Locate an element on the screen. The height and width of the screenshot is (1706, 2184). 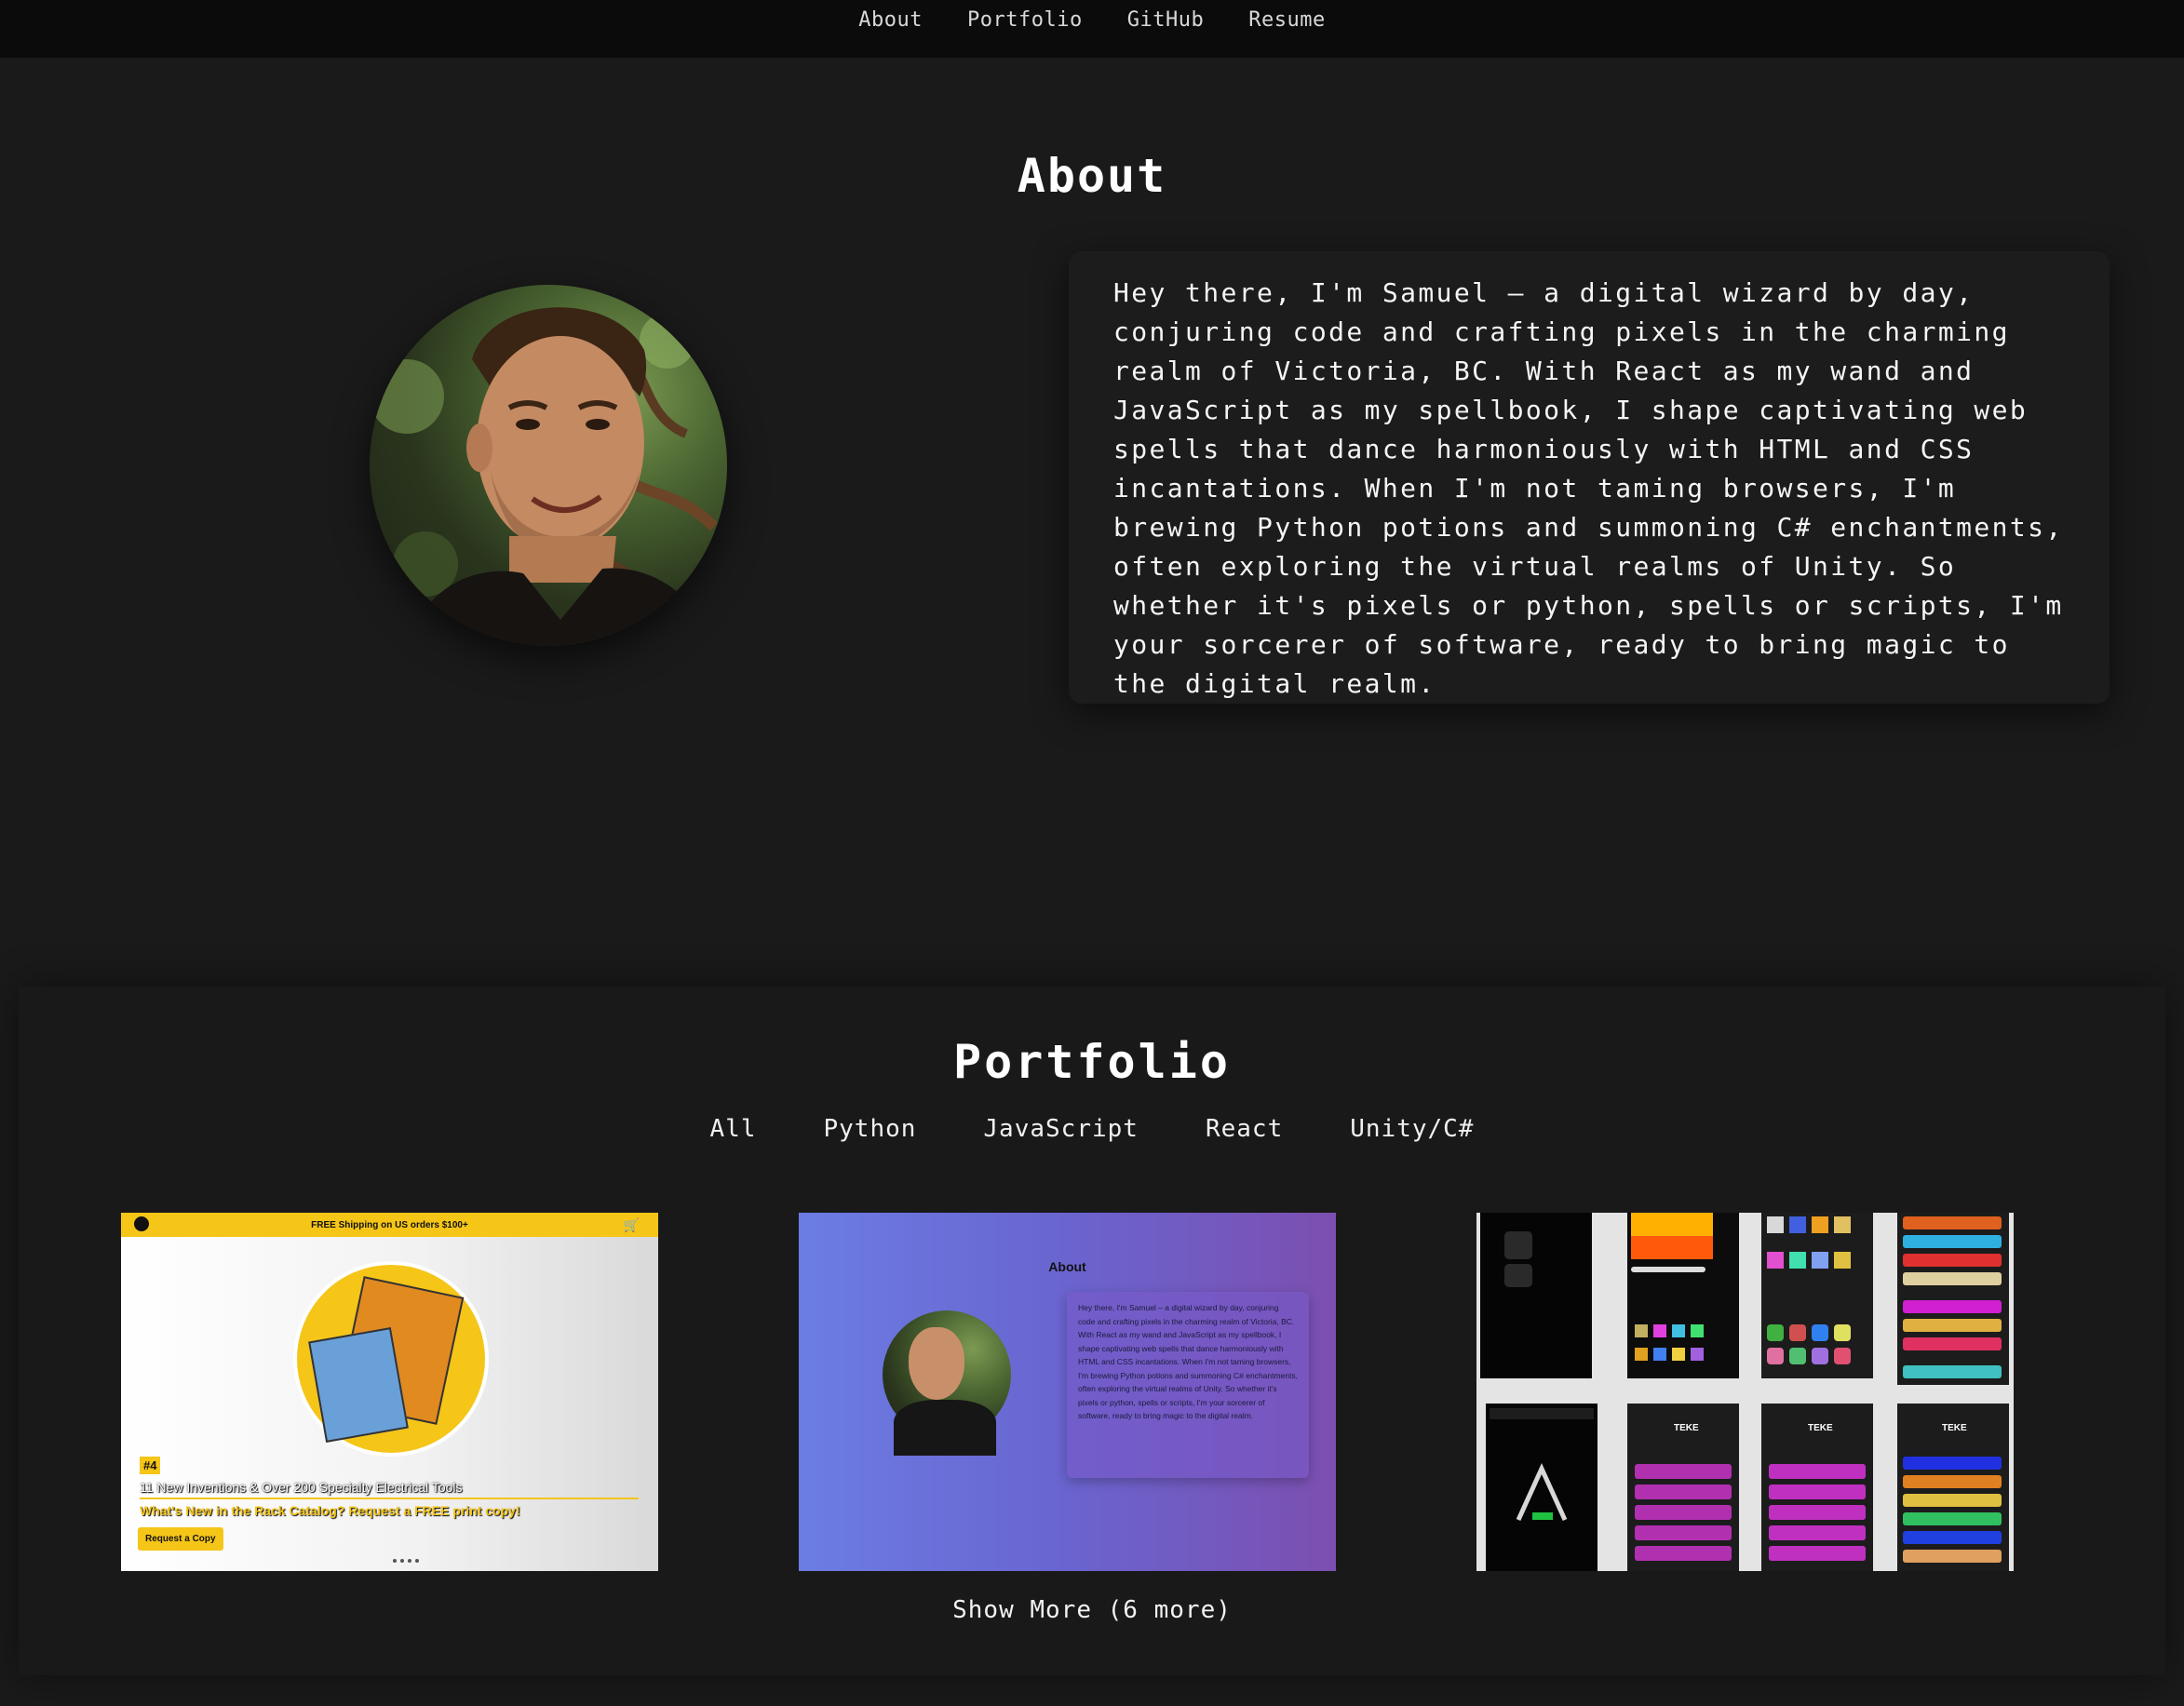
project-card-teke-app: TEKE TEKE TEKE is located at coordinates (1745, 1392).